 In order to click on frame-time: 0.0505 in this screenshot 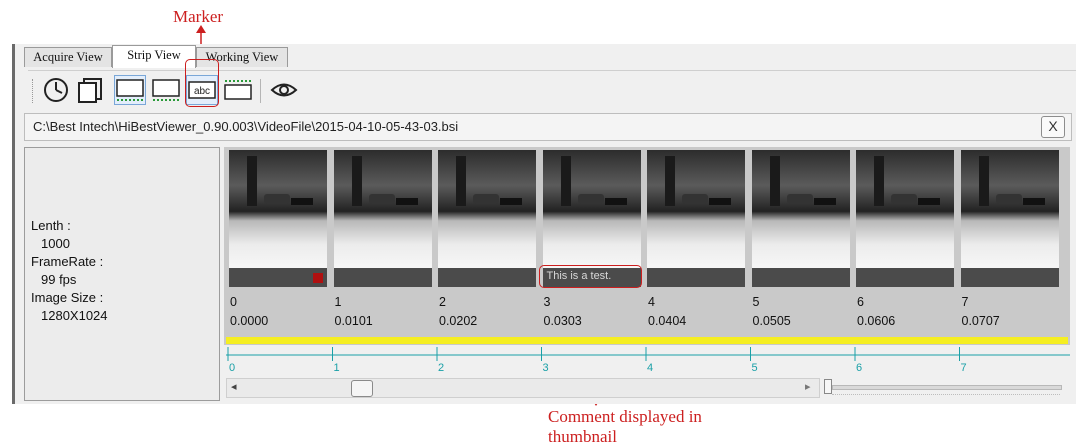, I will do `click(771, 321)`.